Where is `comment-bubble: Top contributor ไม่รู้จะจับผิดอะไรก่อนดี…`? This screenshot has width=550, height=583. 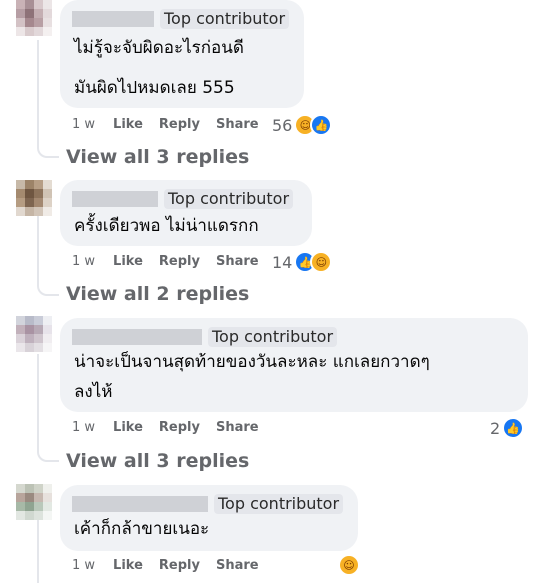 comment-bubble: Top contributor ไม่รู้จะจับผิดอะไรก่อนดี… is located at coordinates (182, 54).